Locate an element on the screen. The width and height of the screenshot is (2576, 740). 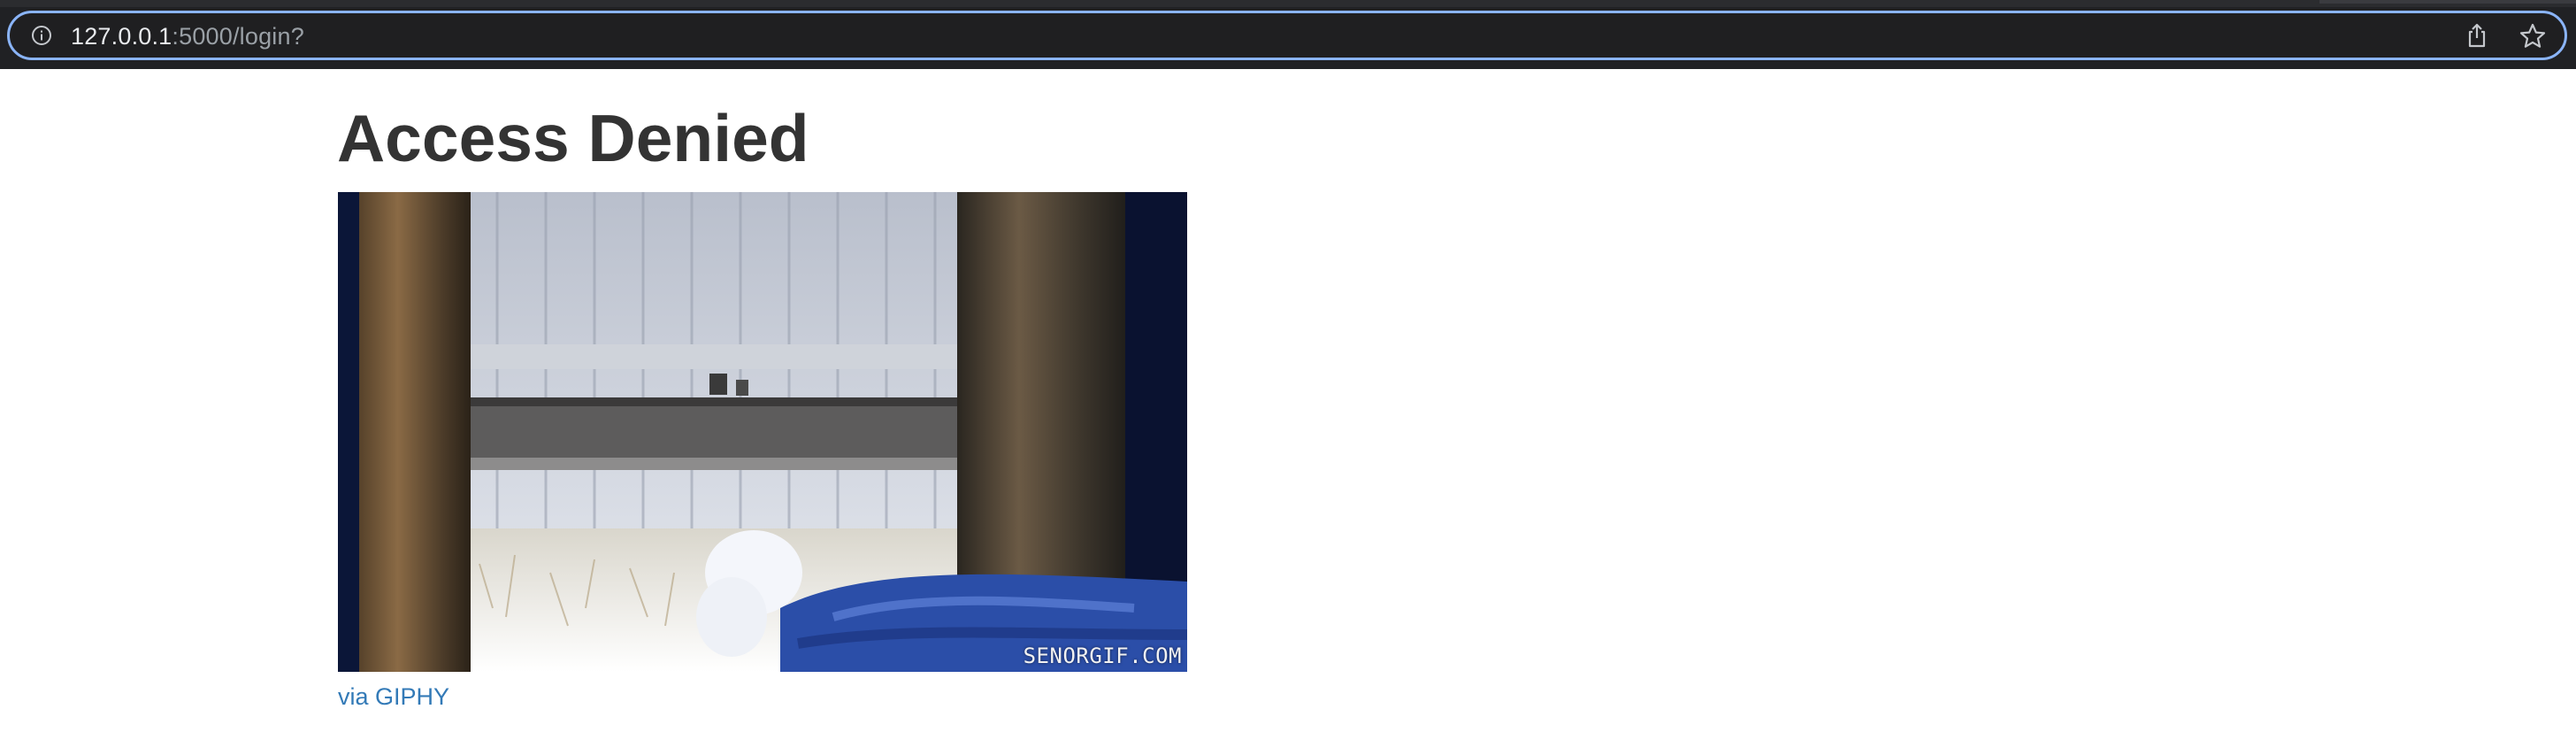
address-bar: 127.0.0.1:5000/login? is located at coordinates (1287, 35).